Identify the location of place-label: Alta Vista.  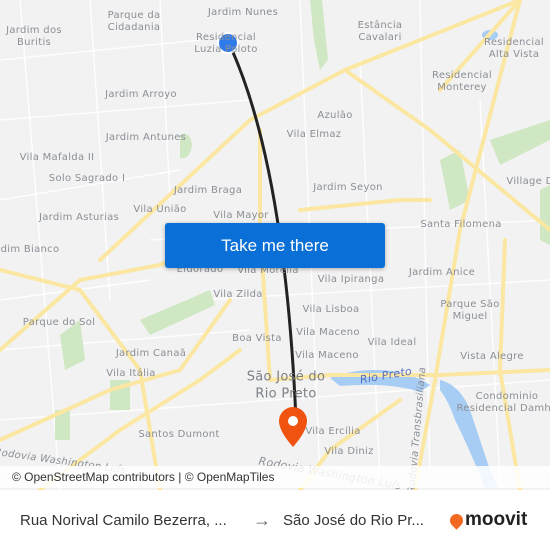
(514, 54).